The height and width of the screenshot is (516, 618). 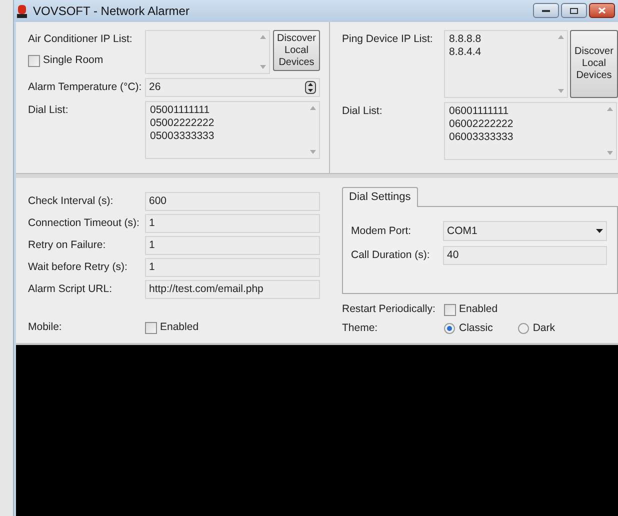 What do you see at coordinates (380, 197) in the screenshot?
I see `tab: Dial Settings` at bounding box center [380, 197].